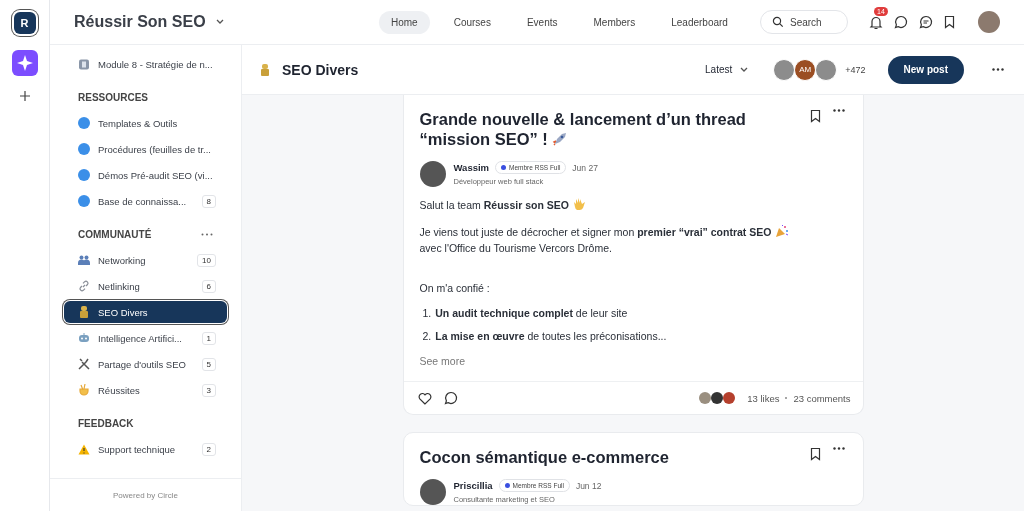  What do you see at coordinates (106, 423) in the screenshot?
I see `section-heading: FEEDBACK` at bounding box center [106, 423].